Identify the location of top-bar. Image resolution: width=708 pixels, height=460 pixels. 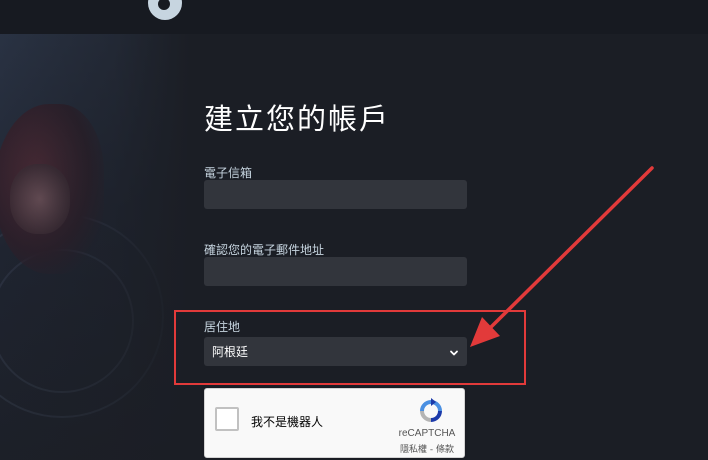
(354, 17).